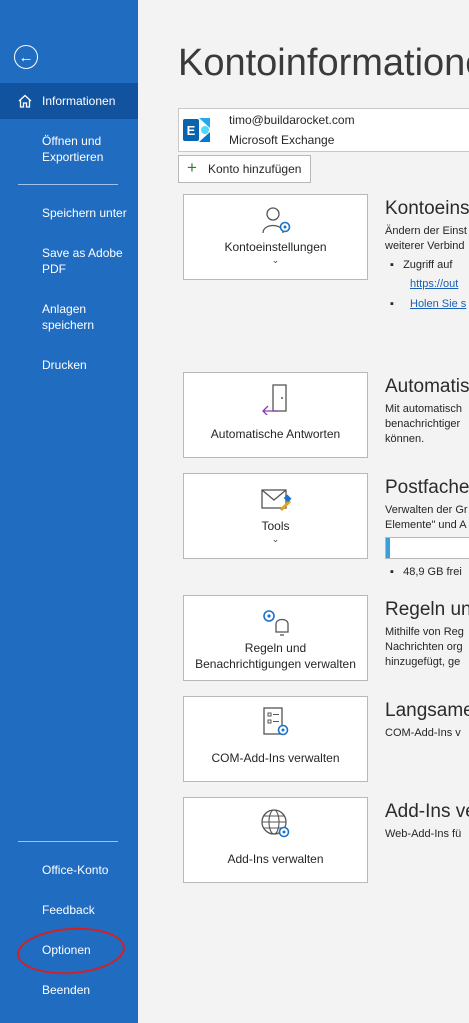  I want to click on globe-gear-icon, so click(275, 823).